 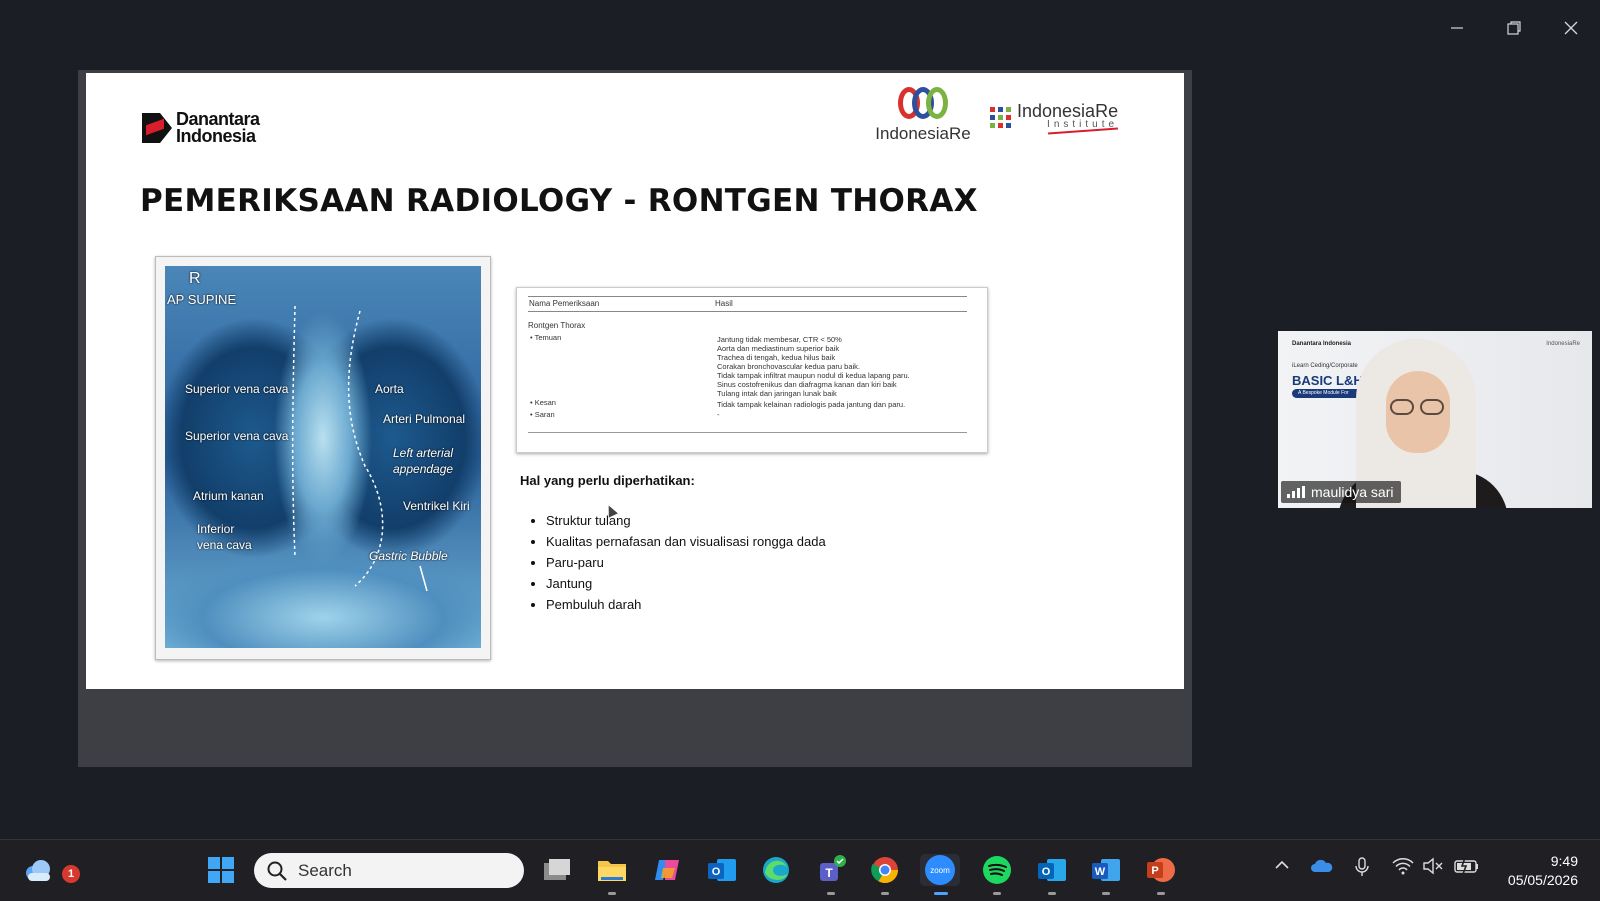 I want to click on minimize-button, so click(x=1457, y=28).